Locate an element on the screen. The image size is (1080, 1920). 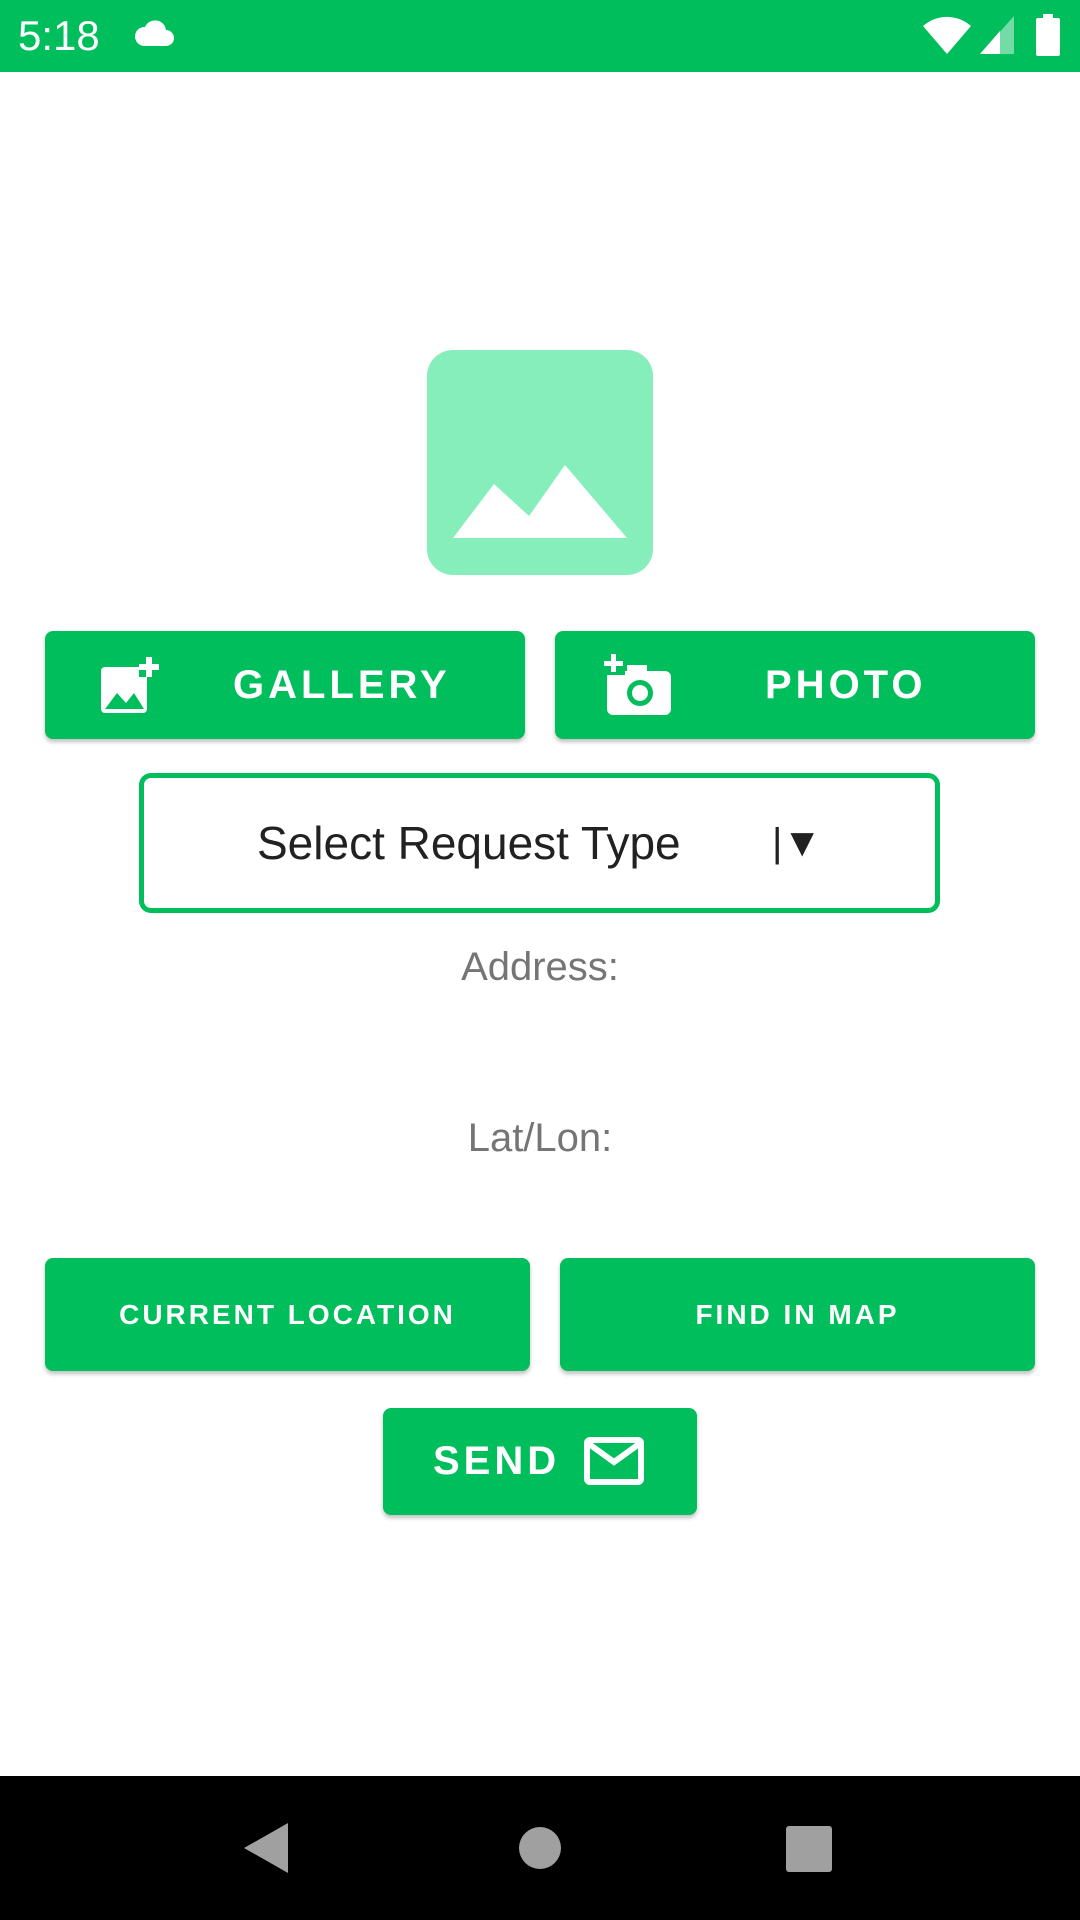
add-camera-icon is located at coordinates (638, 687).